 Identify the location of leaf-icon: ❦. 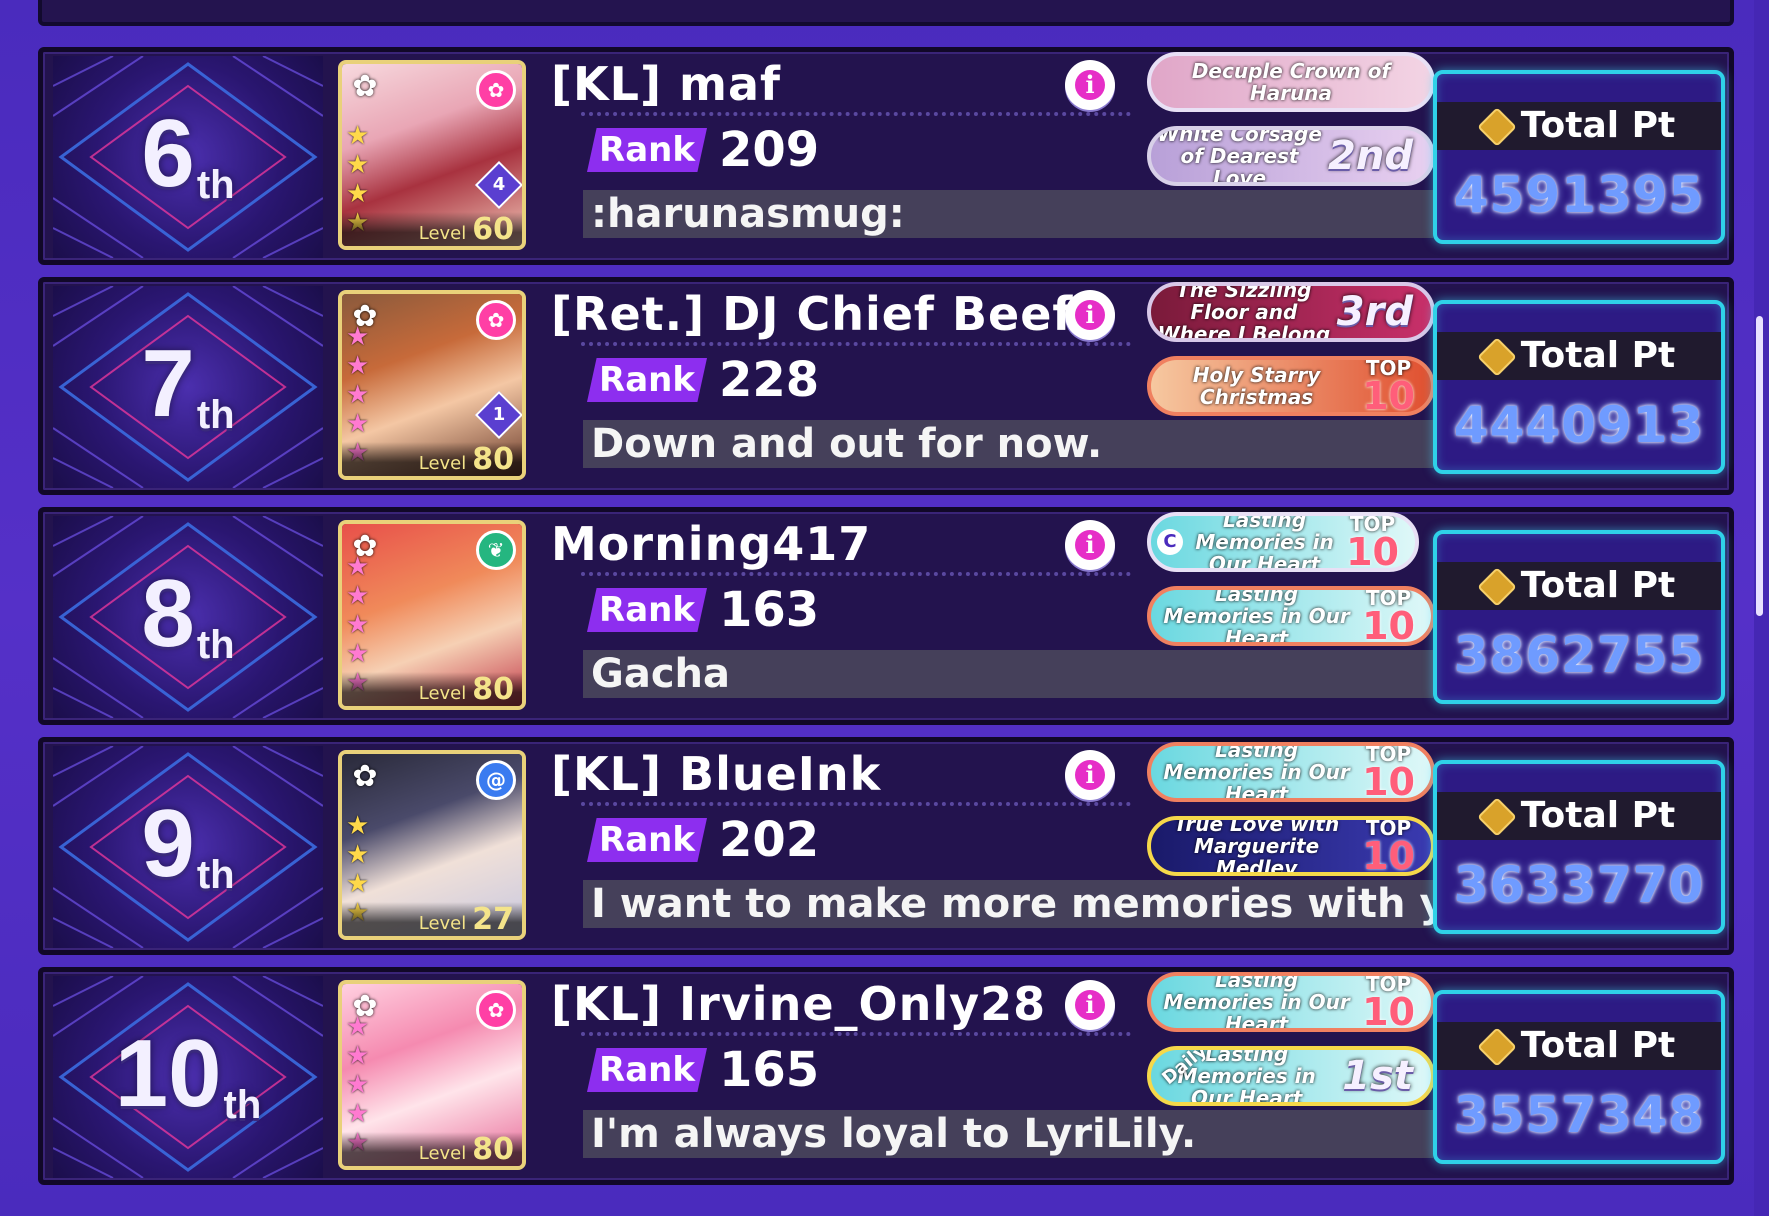
(496, 550).